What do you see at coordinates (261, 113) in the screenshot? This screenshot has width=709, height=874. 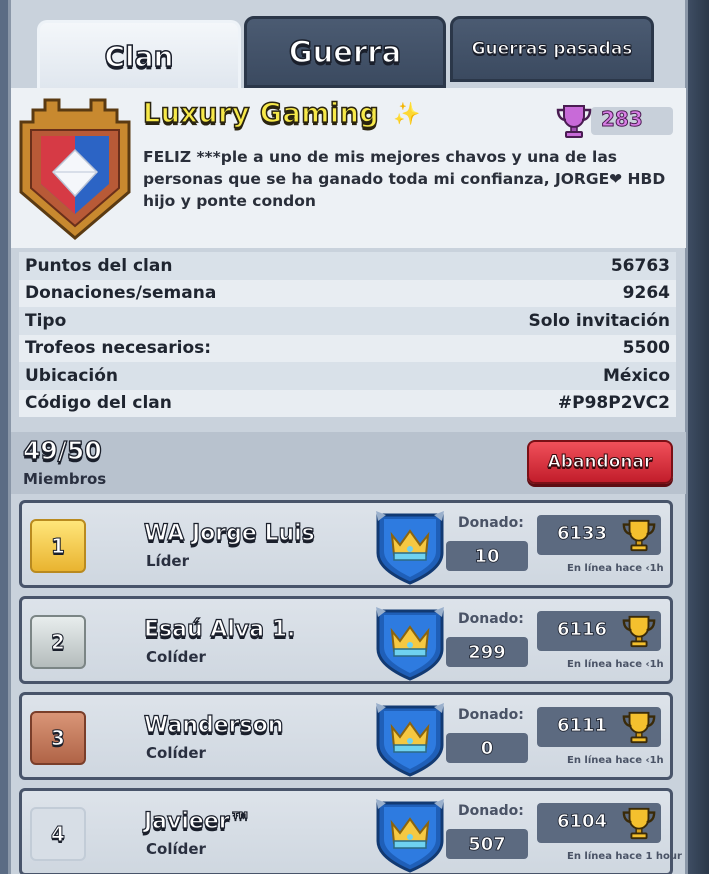 I see `clan-name: Luxury Gaming` at bounding box center [261, 113].